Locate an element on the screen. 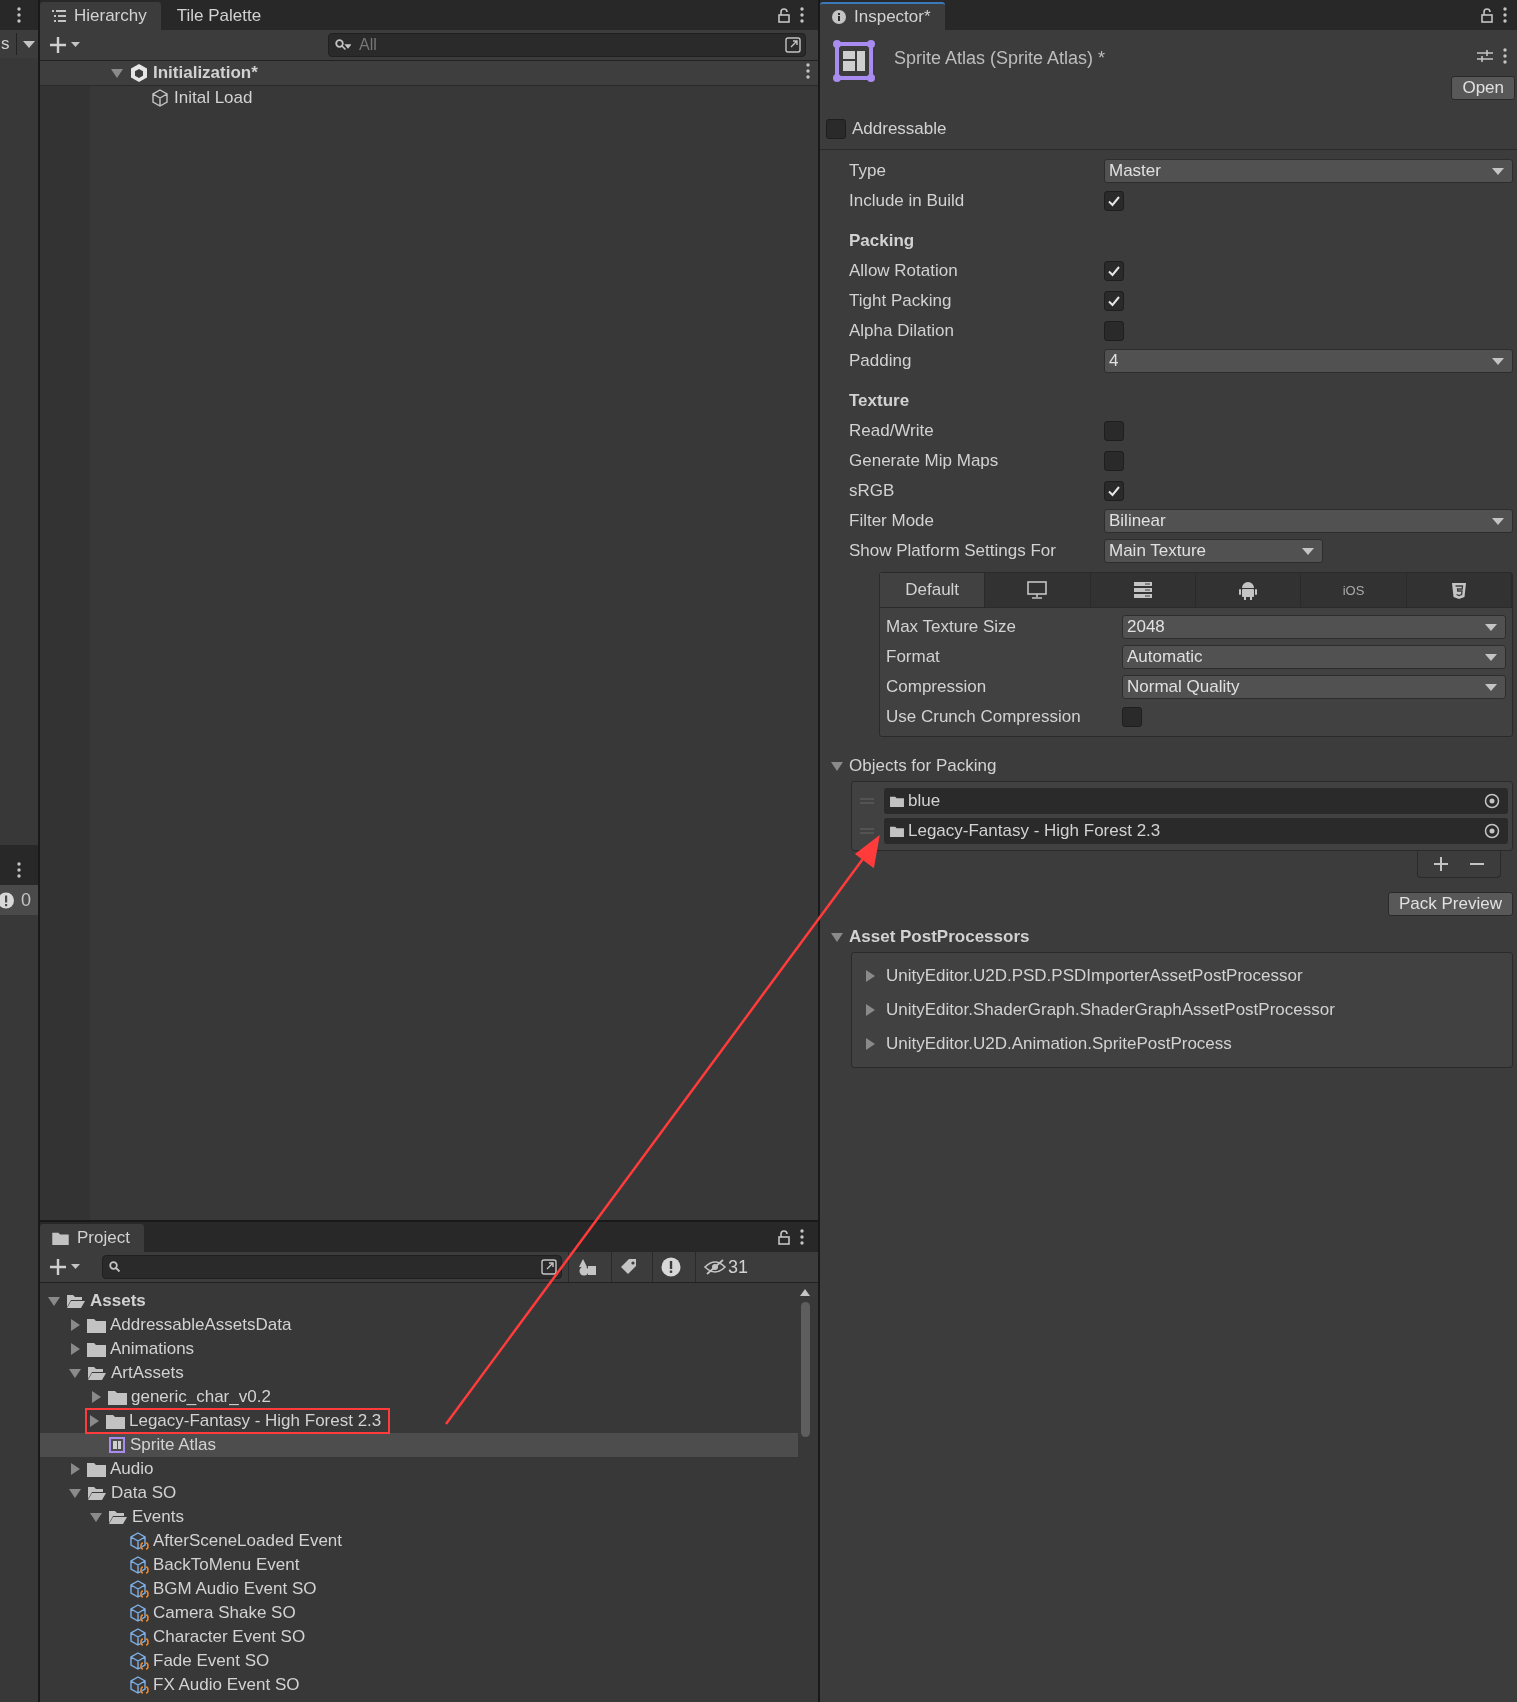 This screenshot has width=1517, height=1702. tree-item: Animations is located at coordinates (419, 1349).